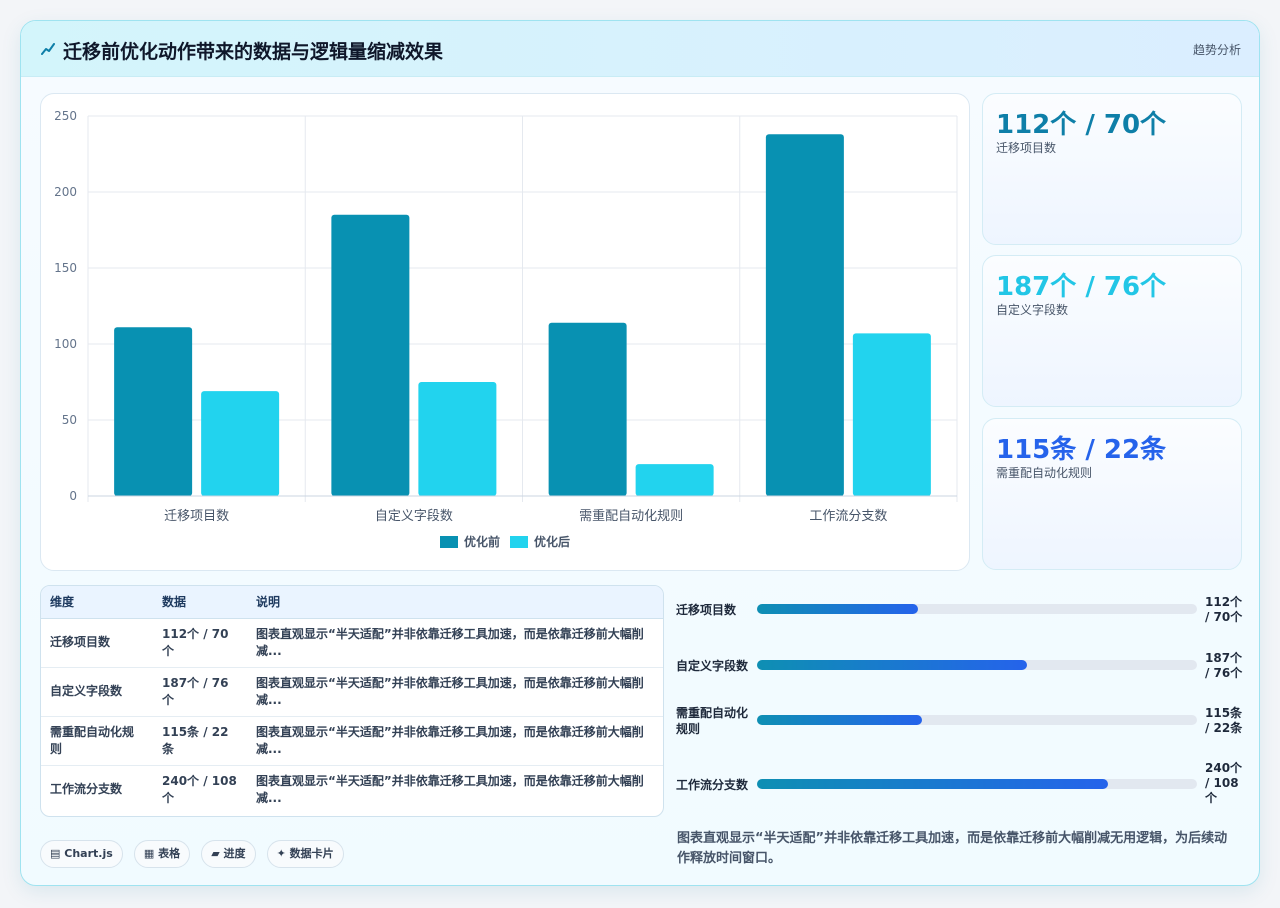 This screenshot has height=908, width=1280. I want to click on chip-bar: ▤ Chart.js ▦ 表格 ▰ 进度 ✦ 数据卡片, so click(195, 854).